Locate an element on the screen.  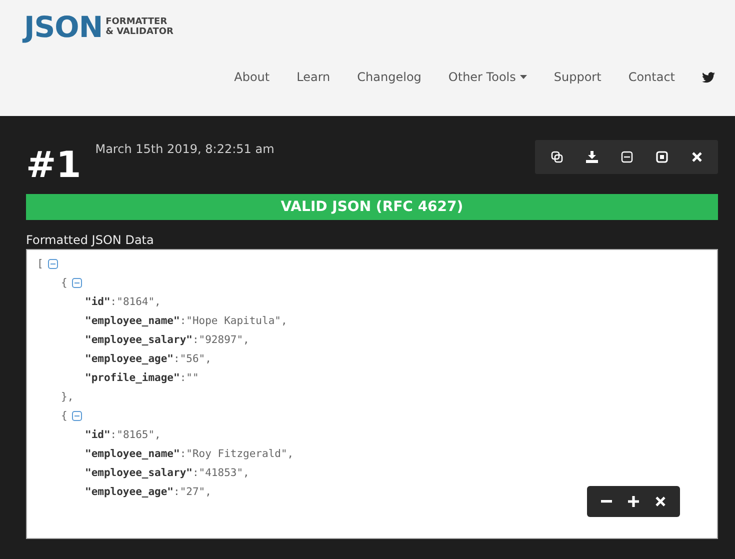
close-icon is located at coordinates (696, 157).